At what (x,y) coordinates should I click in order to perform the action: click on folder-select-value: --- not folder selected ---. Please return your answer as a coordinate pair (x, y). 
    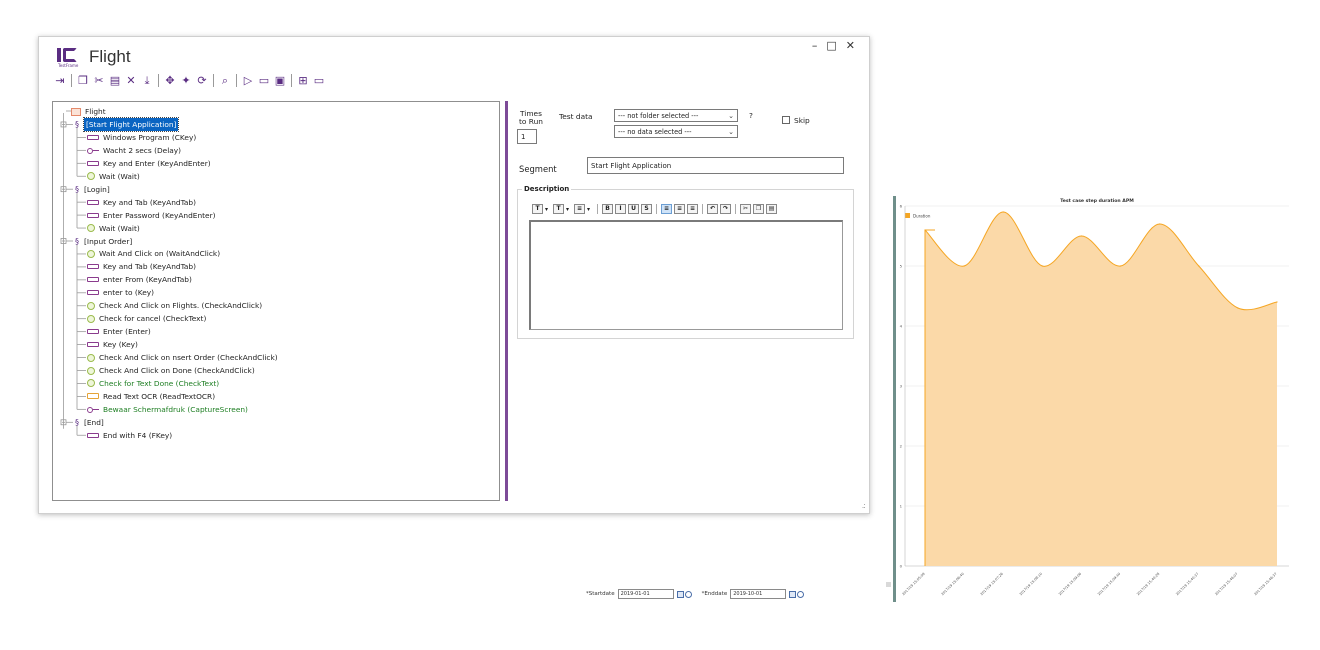
    Looking at the image, I should click on (658, 115).